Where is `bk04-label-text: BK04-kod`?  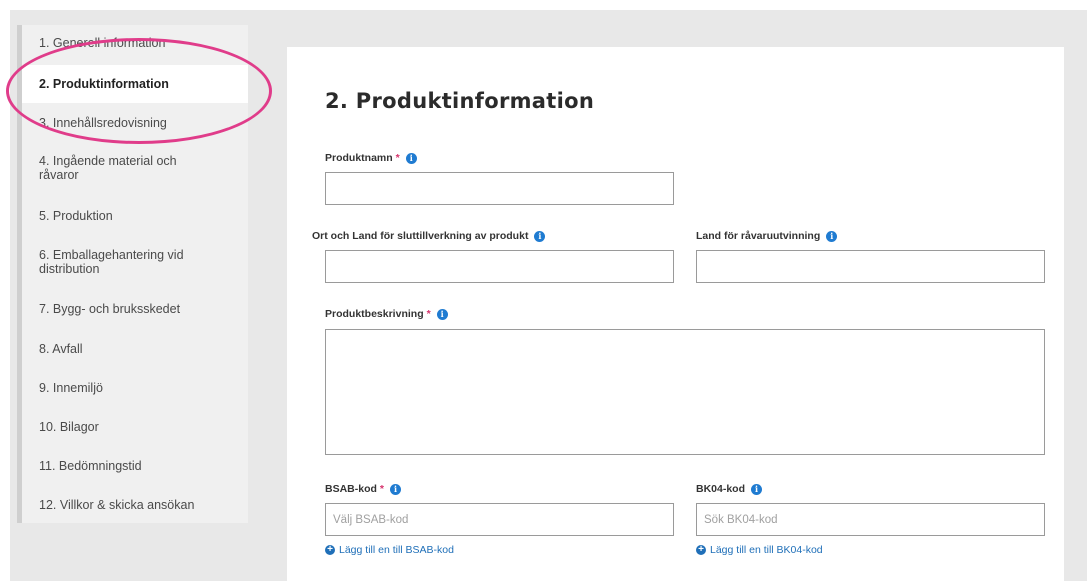 bk04-label-text: BK04-kod is located at coordinates (721, 489).